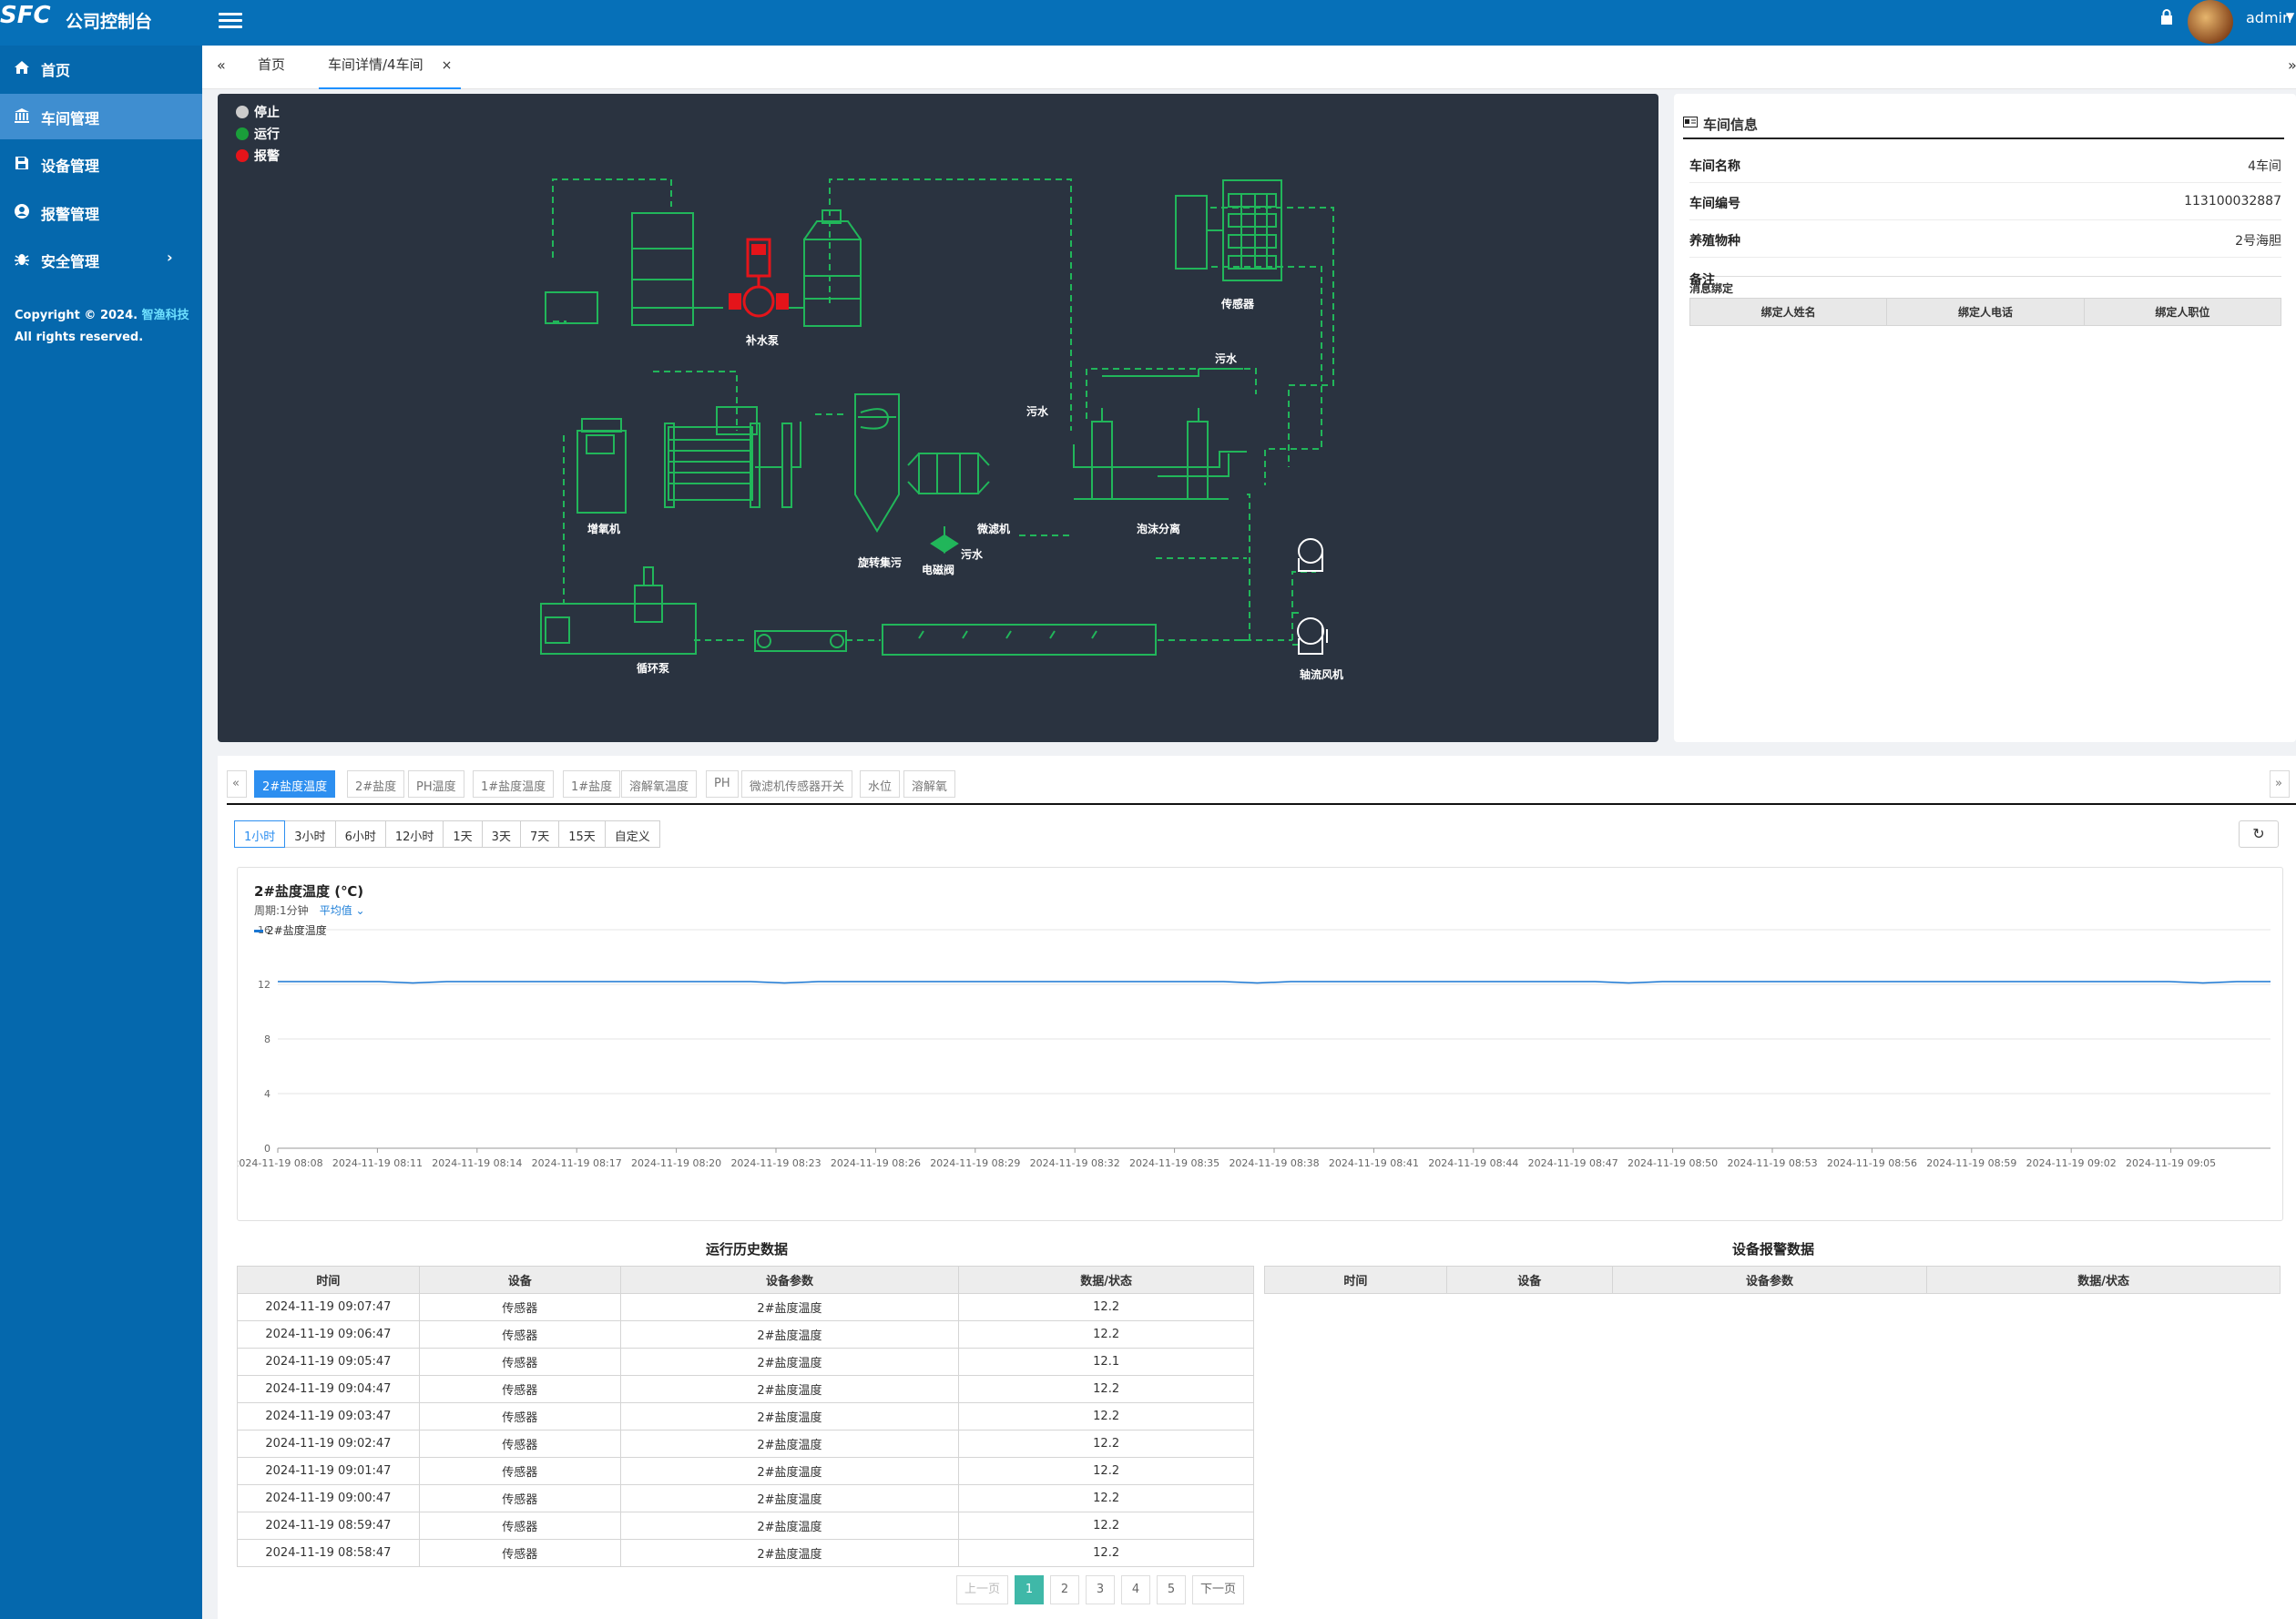 The height and width of the screenshot is (1619, 2296). I want to click on page-button: 1, so click(1030, 1590).